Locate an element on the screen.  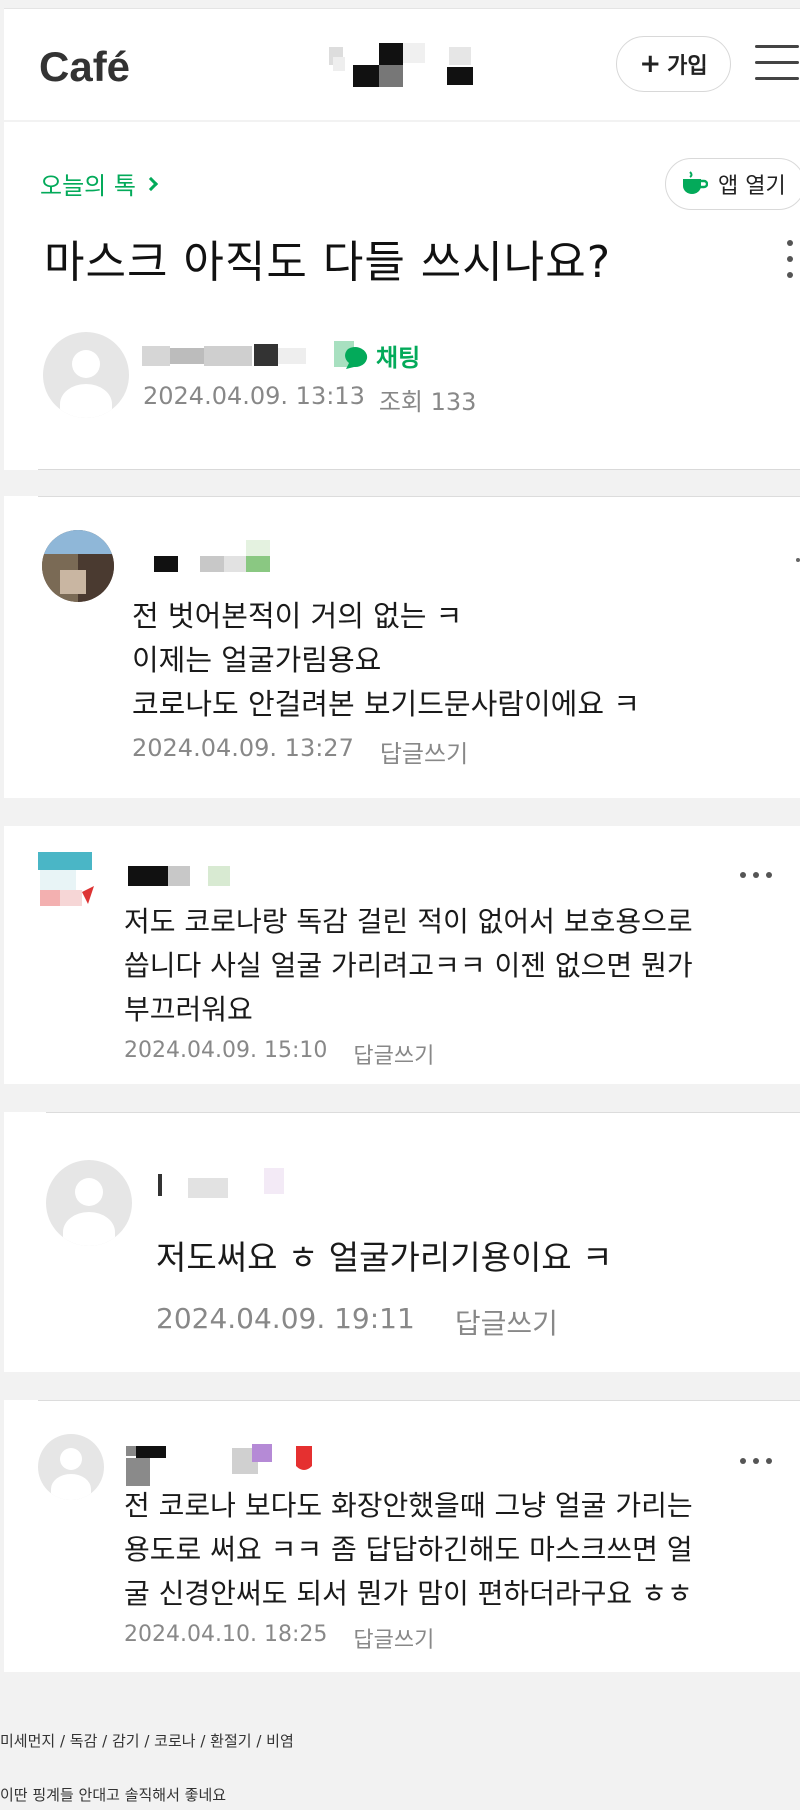
comment-date: 2024.04.10. 18:25 is located at coordinates (226, 1634).